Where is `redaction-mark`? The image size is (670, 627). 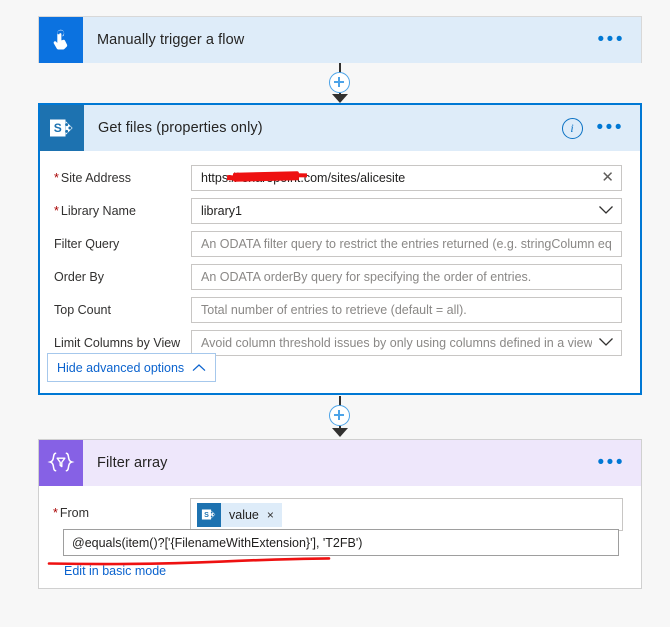
redaction-mark is located at coordinates (266, 176).